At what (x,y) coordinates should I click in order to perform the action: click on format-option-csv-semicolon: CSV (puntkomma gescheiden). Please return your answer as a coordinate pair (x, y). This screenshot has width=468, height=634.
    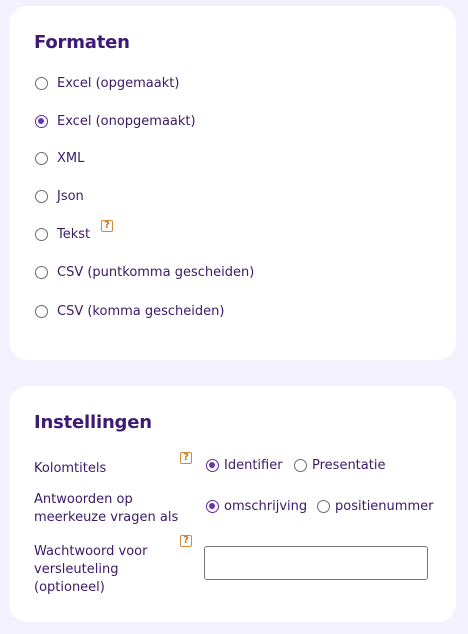
    Looking at the image, I should click on (144, 272).